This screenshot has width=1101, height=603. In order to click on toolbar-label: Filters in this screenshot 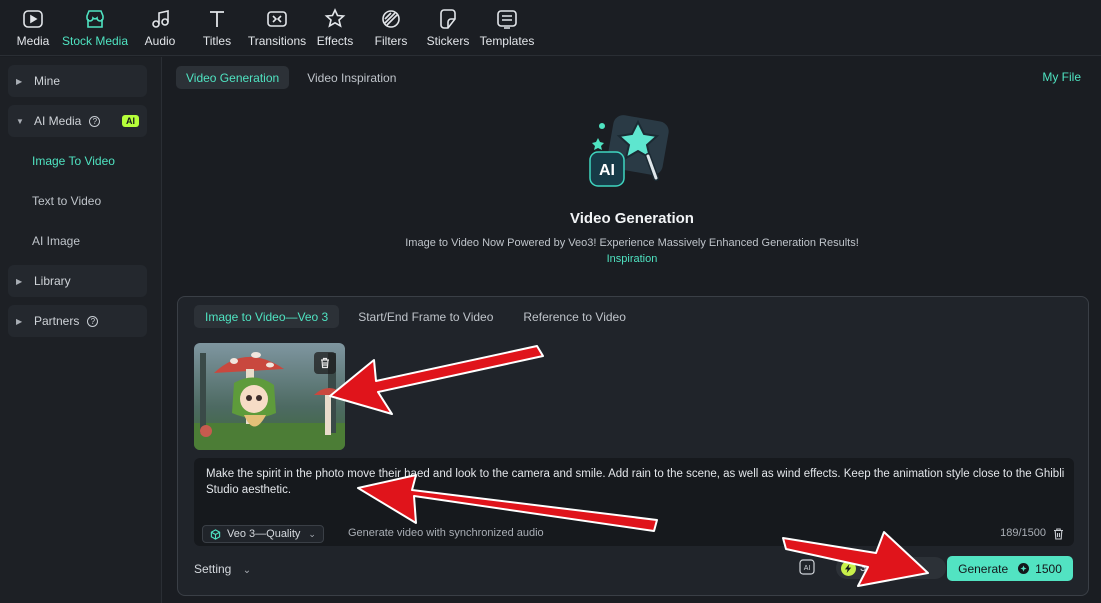, I will do `click(391, 41)`.